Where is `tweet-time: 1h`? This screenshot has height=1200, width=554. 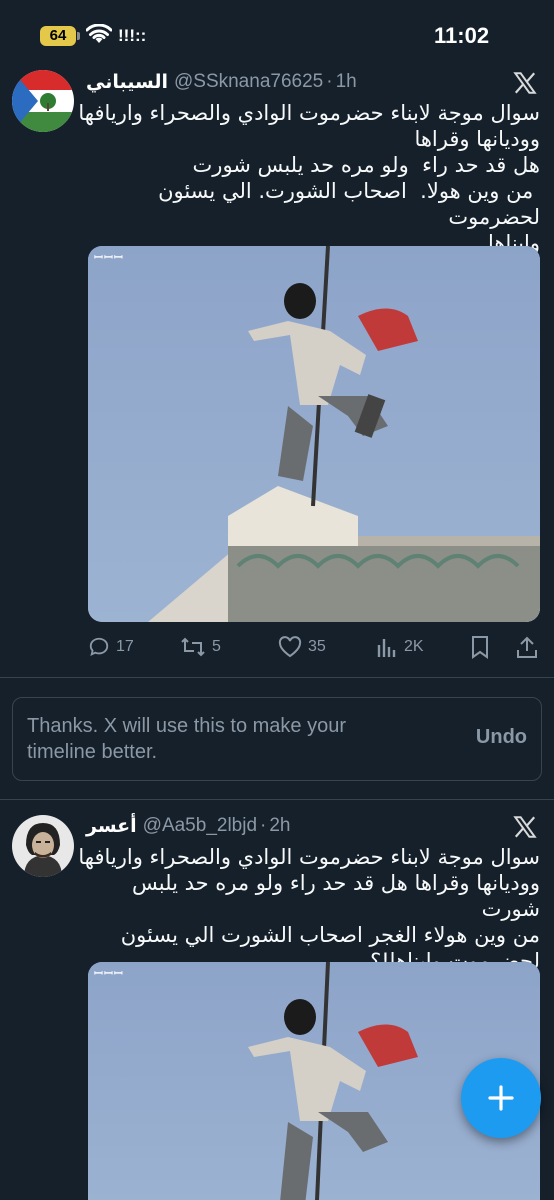
tweet-time: 1h is located at coordinates (346, 82).